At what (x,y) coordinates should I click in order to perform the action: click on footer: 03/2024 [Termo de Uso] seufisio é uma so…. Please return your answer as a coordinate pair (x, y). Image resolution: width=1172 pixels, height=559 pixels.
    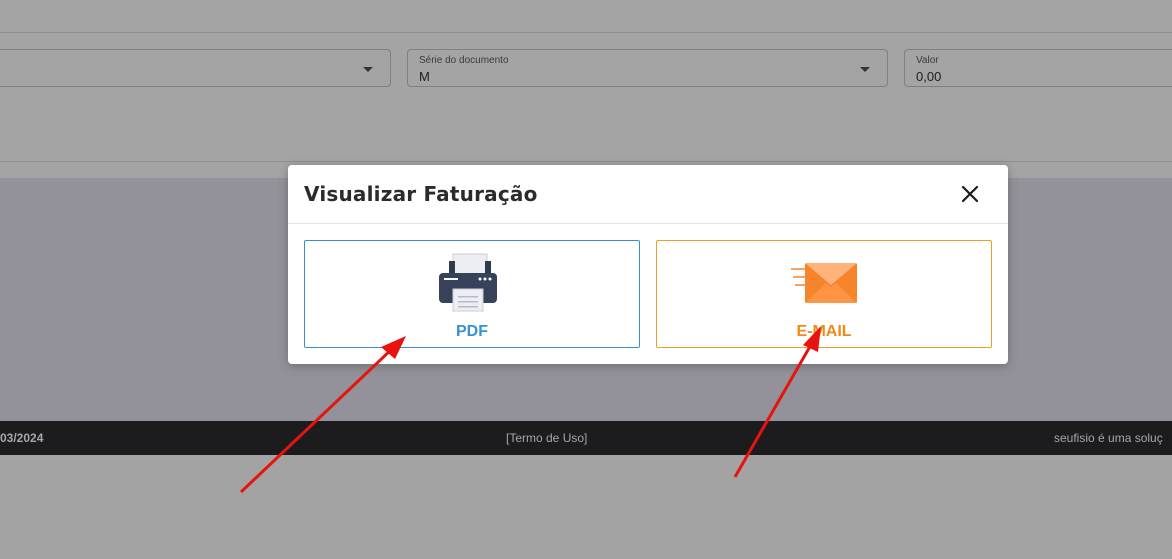
    Looking at the image, I should click on (586, 438).